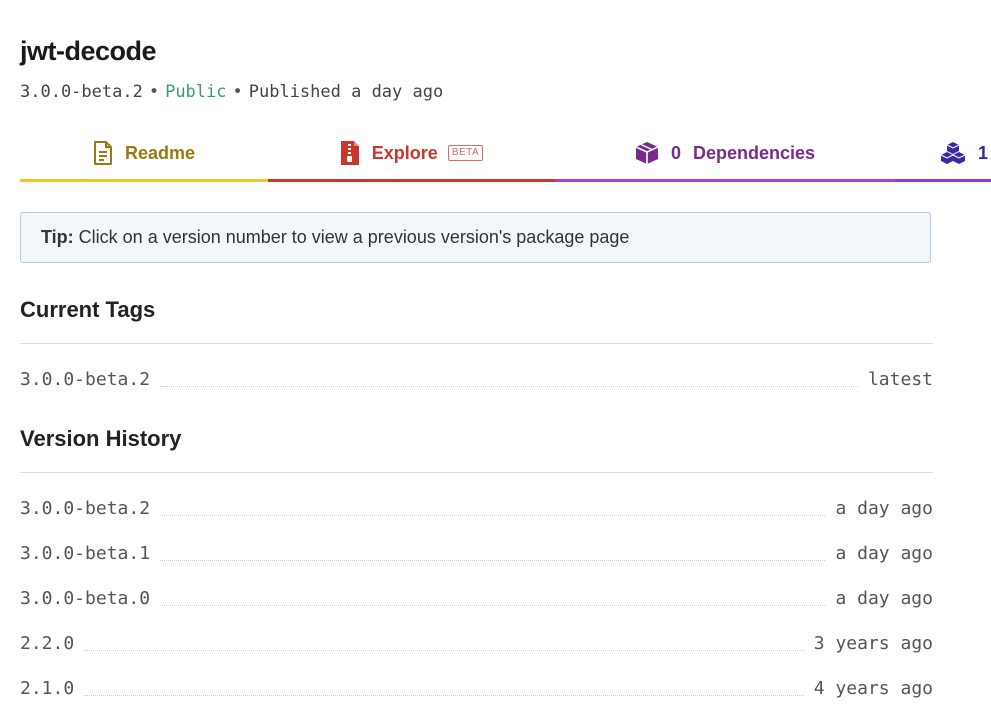  What do you see at coordinates (476, 508) in the screenshot?
I see `version-row: 3.0.0-beta.2 a day ago` at bounding box center [476, 508].